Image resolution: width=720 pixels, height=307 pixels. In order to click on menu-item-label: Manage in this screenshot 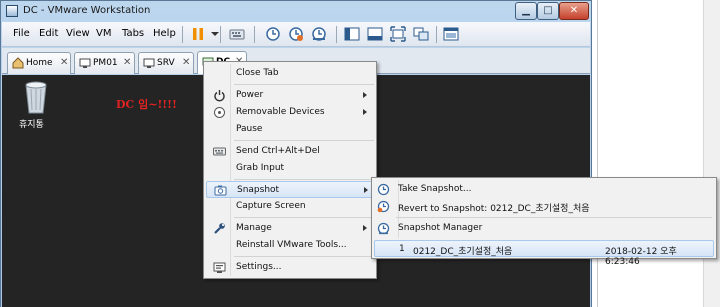, I will do `click(254, 228)`.